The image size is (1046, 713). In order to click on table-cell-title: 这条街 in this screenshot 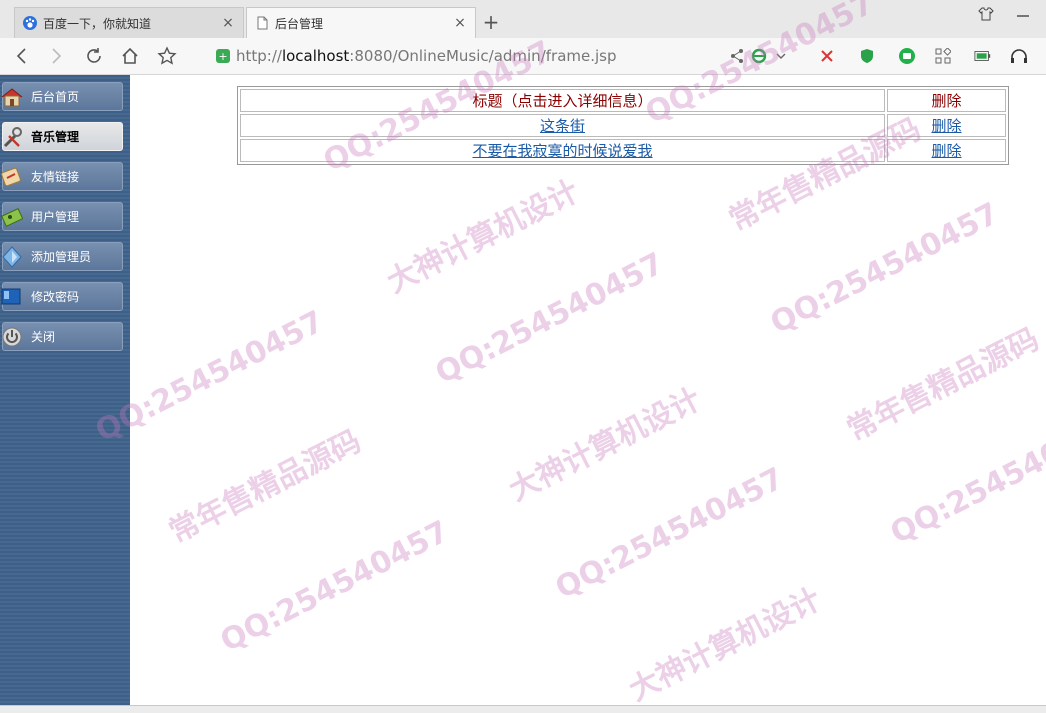, I will do `click(562, 125)`.